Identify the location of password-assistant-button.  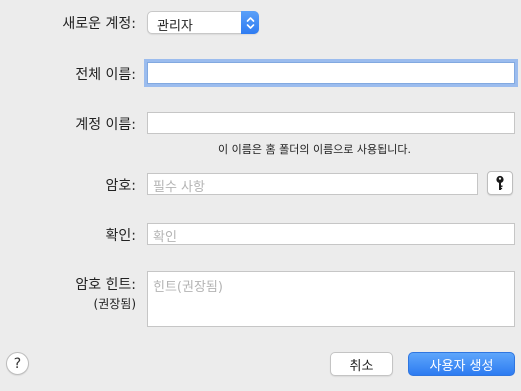
(500, 183).